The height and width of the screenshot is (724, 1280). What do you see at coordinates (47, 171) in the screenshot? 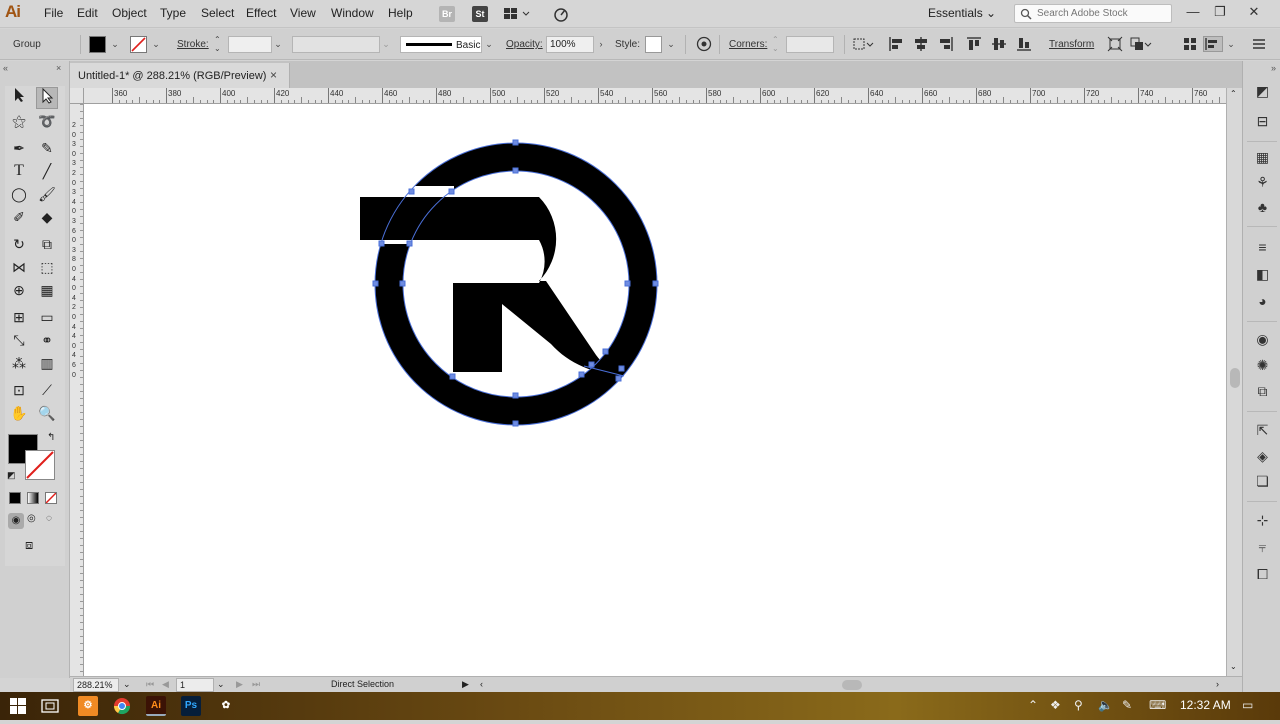
I see `line-tool-icon: ╱` at bounding box center [47, 171].